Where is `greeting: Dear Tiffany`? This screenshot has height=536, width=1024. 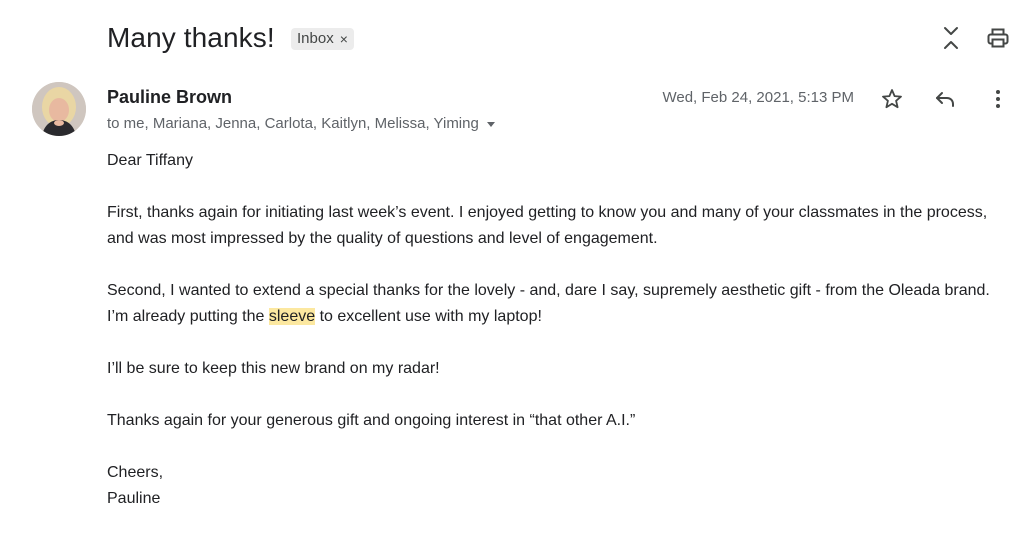
greeting: Dear Tiffany is located at coordinates (150, 160).